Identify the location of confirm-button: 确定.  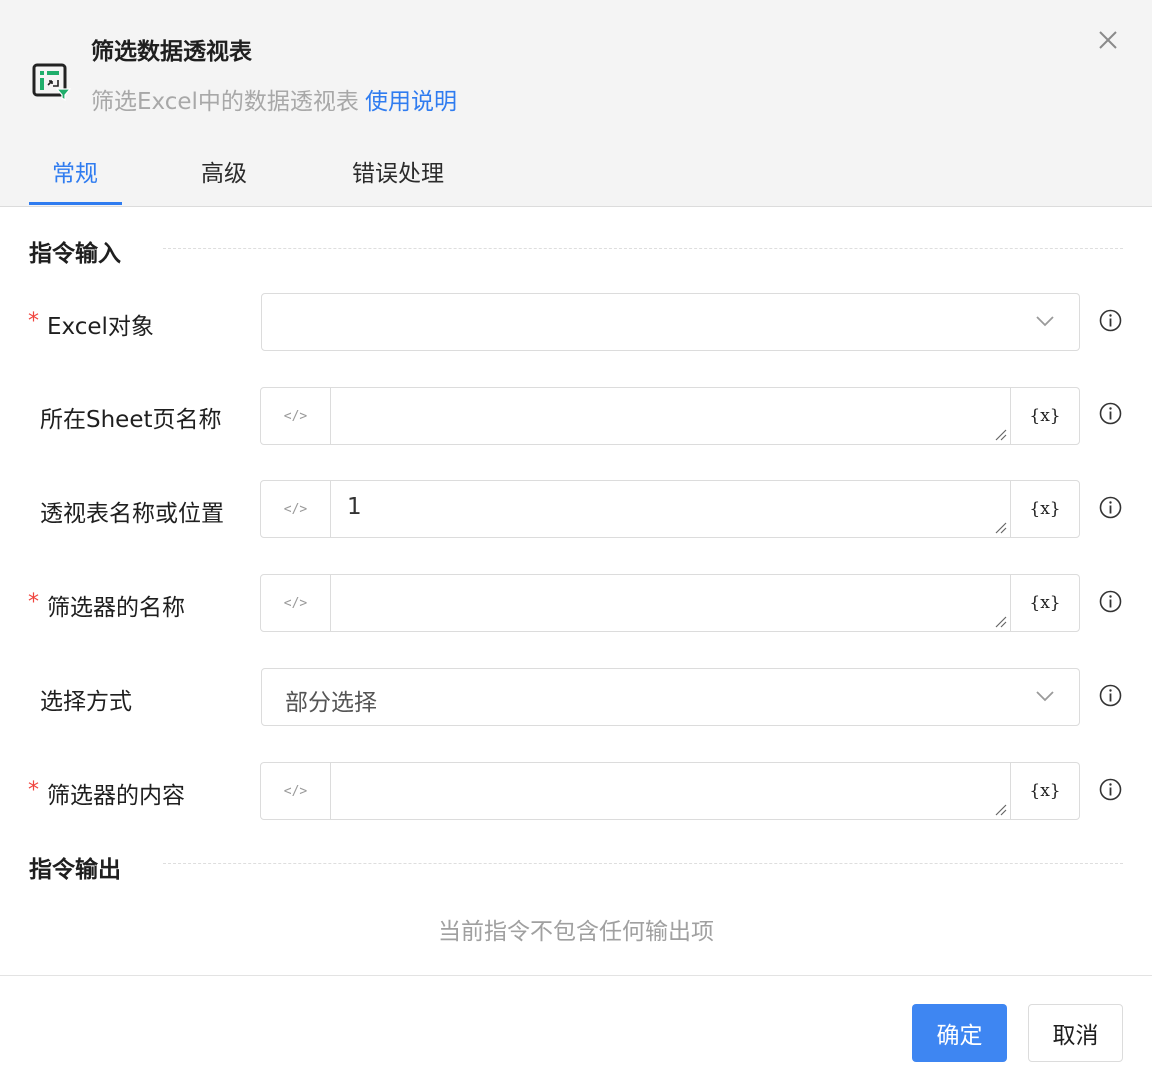
(959, 1033).